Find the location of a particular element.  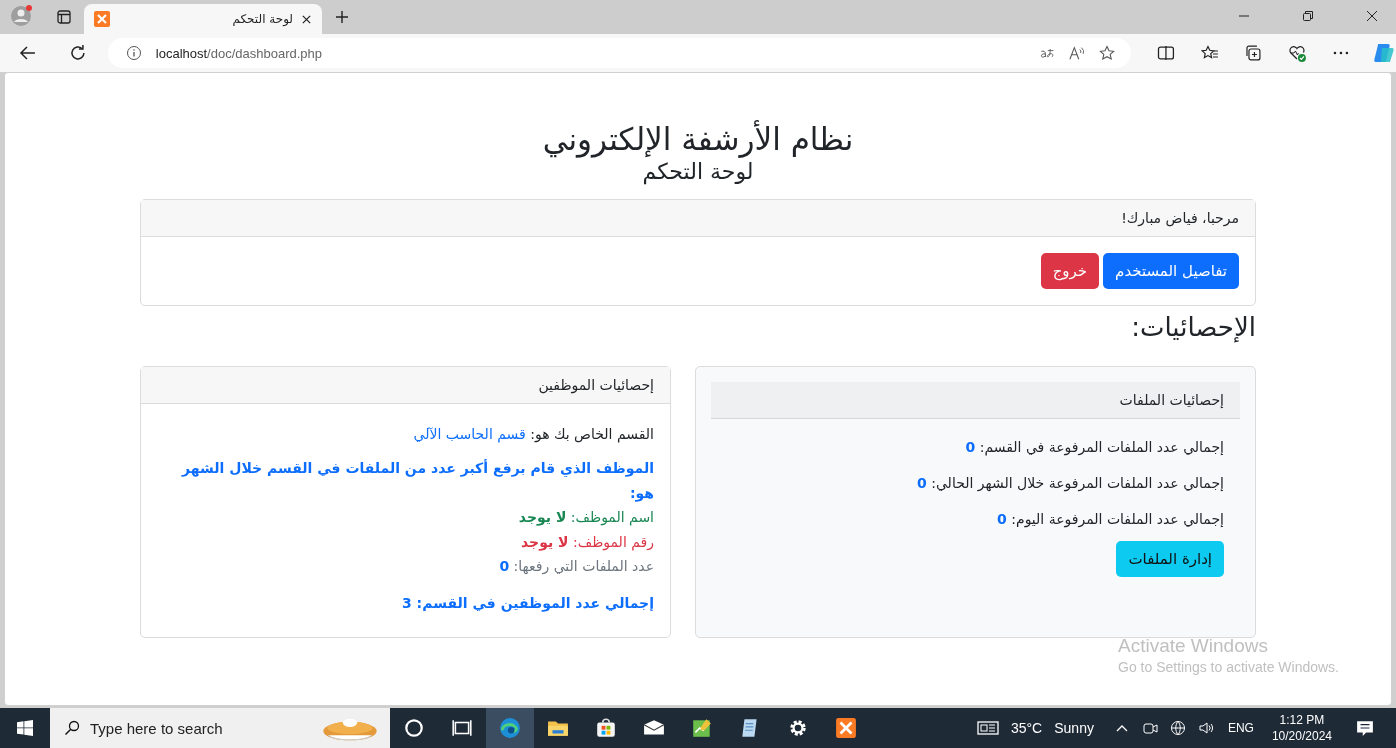

info-icon is located at coordinates (133, 53).